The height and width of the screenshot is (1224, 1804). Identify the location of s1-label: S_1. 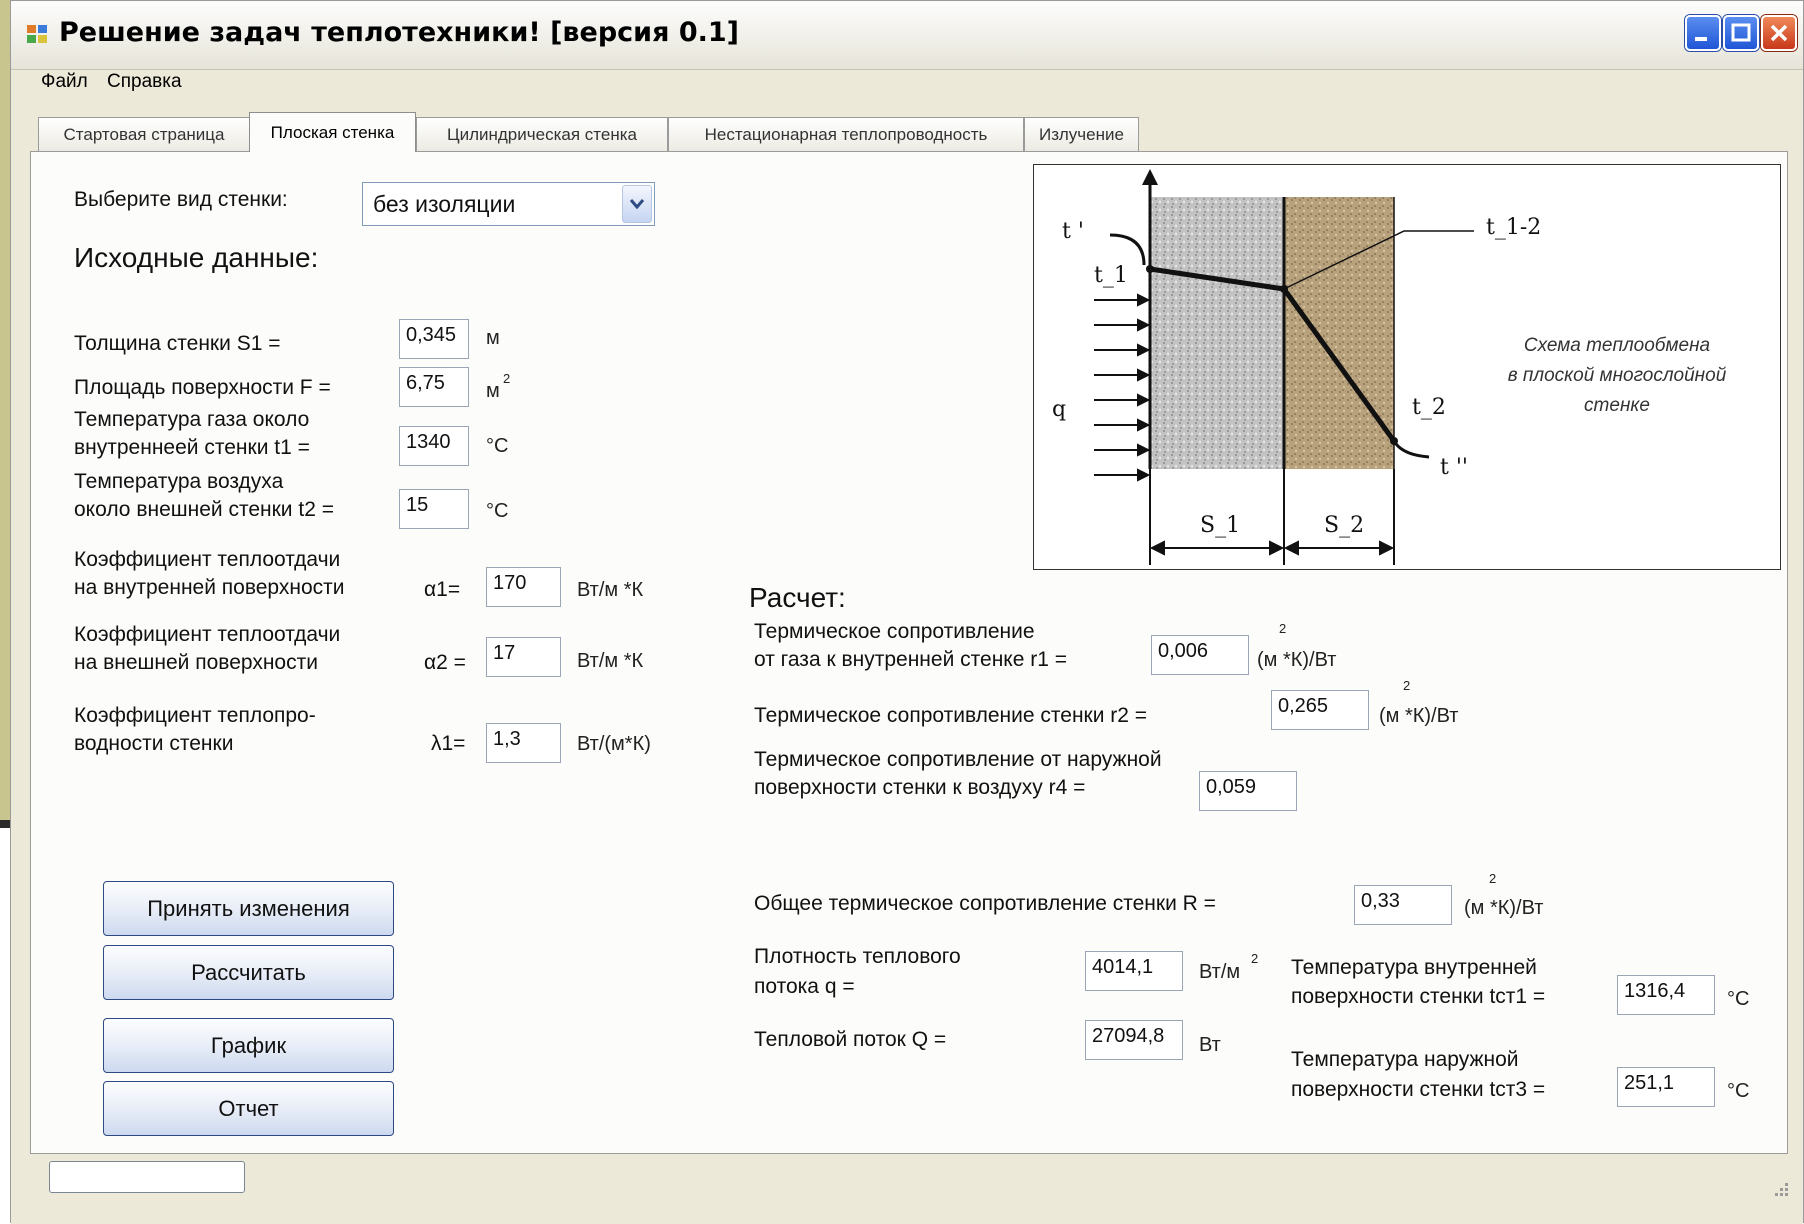
(1220, 525).